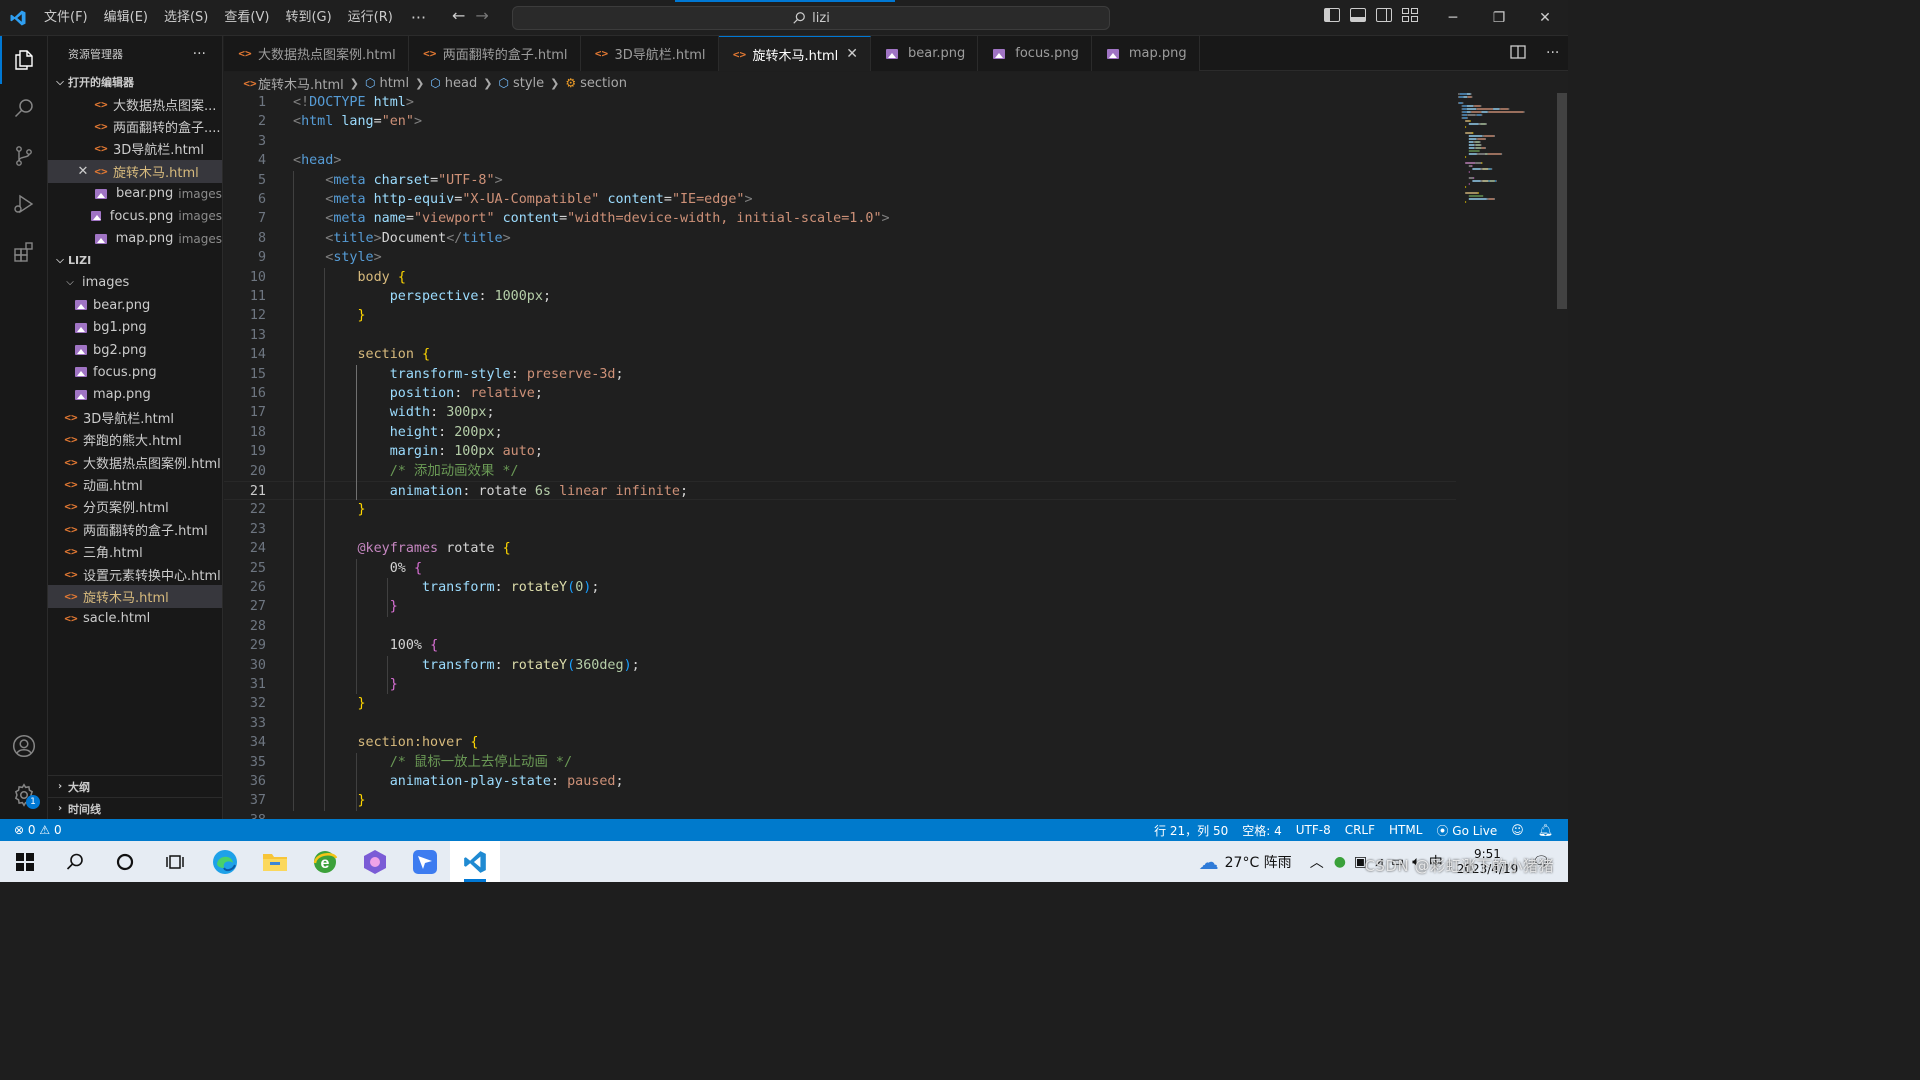 The height and width of the screenshot is (1080, 1920). What do you see at coordinates (135, 596) in the screenshot?
I see `file-item: <> 旋转木马.html` at bounding box center [135, 596].